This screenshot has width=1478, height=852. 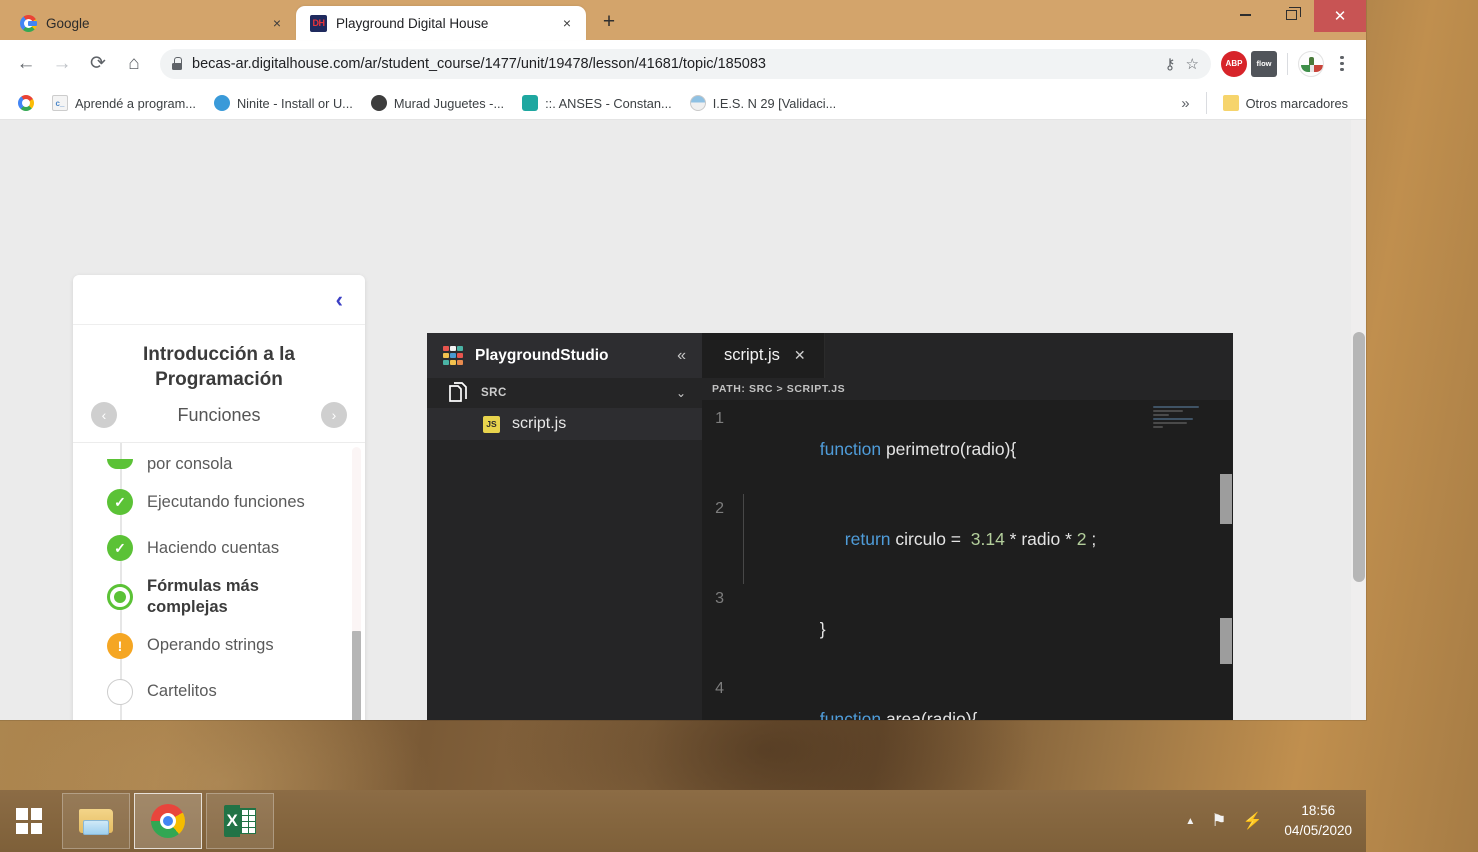 What do you see at coordinates (1318, 811) in the screenshot?
I see `clock-time: 18:56` at bounding box center [1318, 811].